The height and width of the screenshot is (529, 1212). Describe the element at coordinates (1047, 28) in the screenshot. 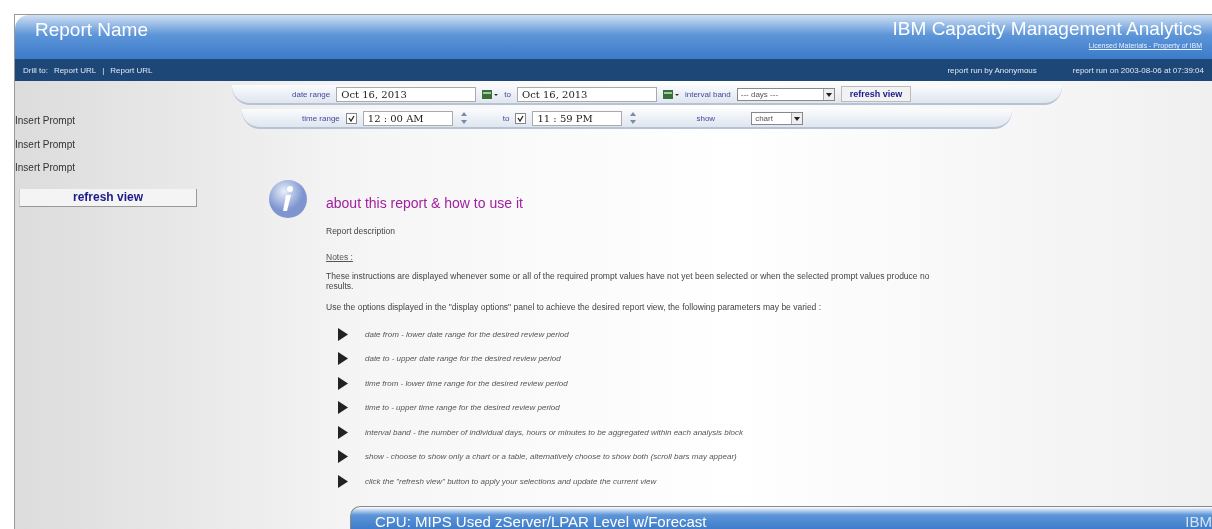

I see `product-name: IBM Capacity Management Analytics` at that location.